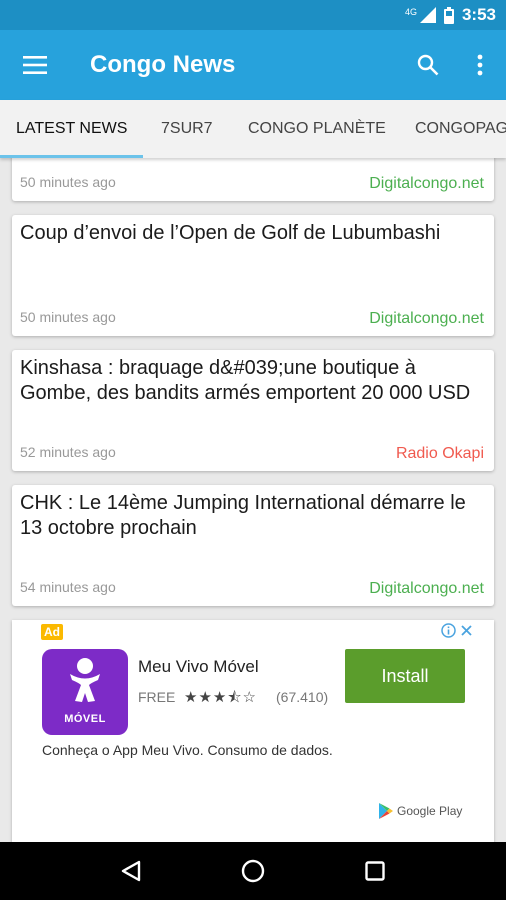  What do you see at coordinates (253, 179) in the screenshot?
I see `news-card: 50 minutes ago Digitalcongo.net` at bounding box center [253, 179].